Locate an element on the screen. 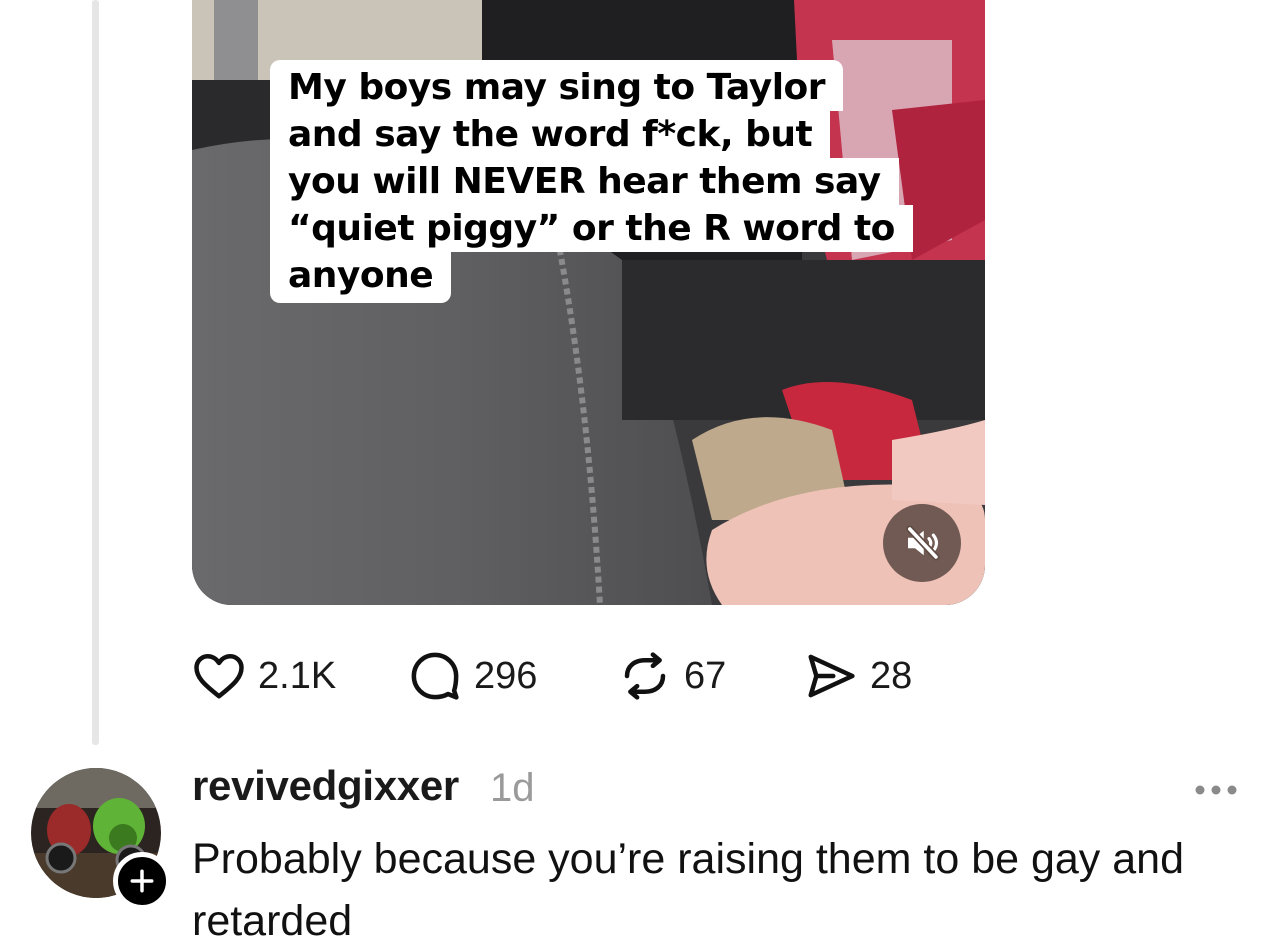  more-options-button is located at coordinates (1216, 790).